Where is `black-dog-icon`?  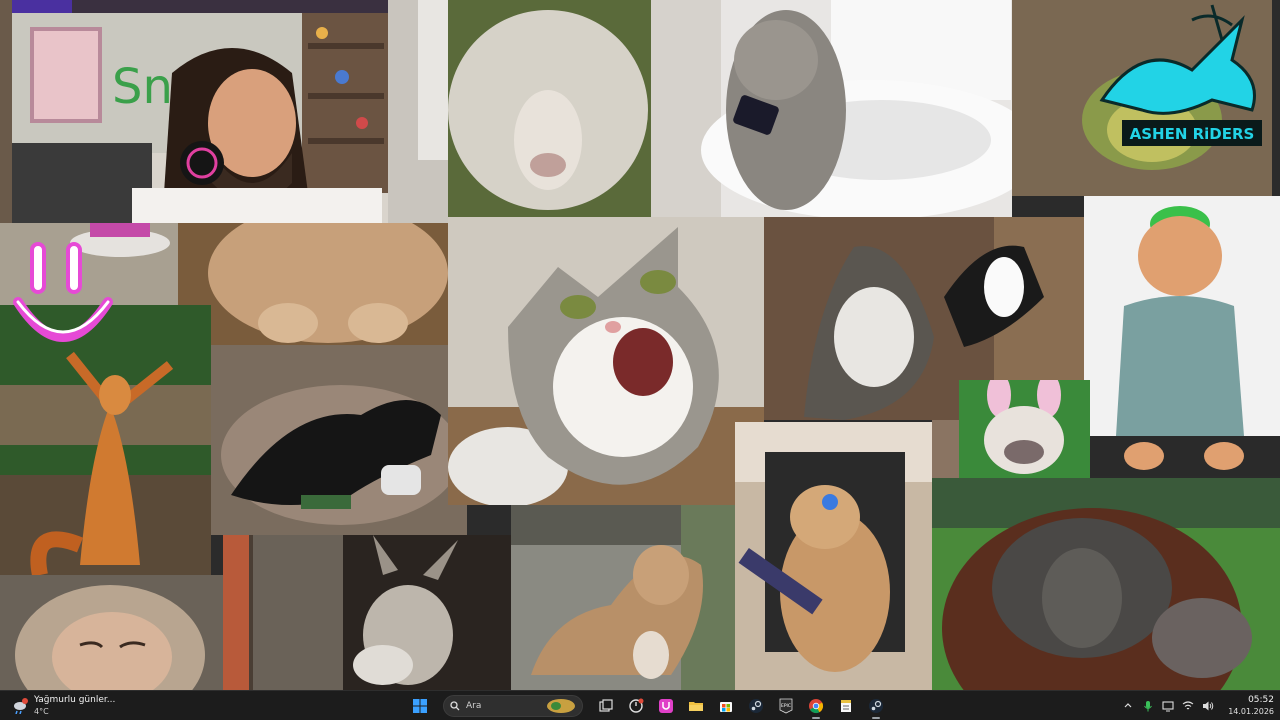 black-dog-icon is located at coordinates (339, 440).